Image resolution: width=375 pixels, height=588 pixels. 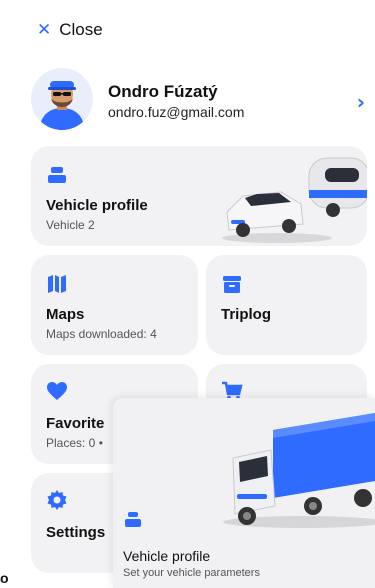 What do you see at coordinates (246, 314) in the screenshot?
I see `triplog-title: Triplog` at bounding box center [246, 314].